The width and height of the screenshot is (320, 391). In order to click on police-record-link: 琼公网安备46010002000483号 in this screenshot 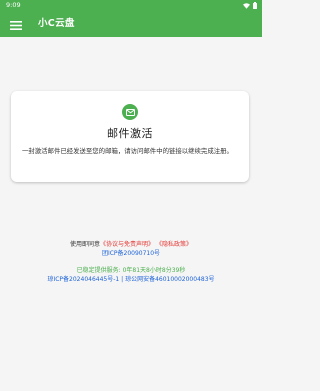, I will do `click(169, 279)`.